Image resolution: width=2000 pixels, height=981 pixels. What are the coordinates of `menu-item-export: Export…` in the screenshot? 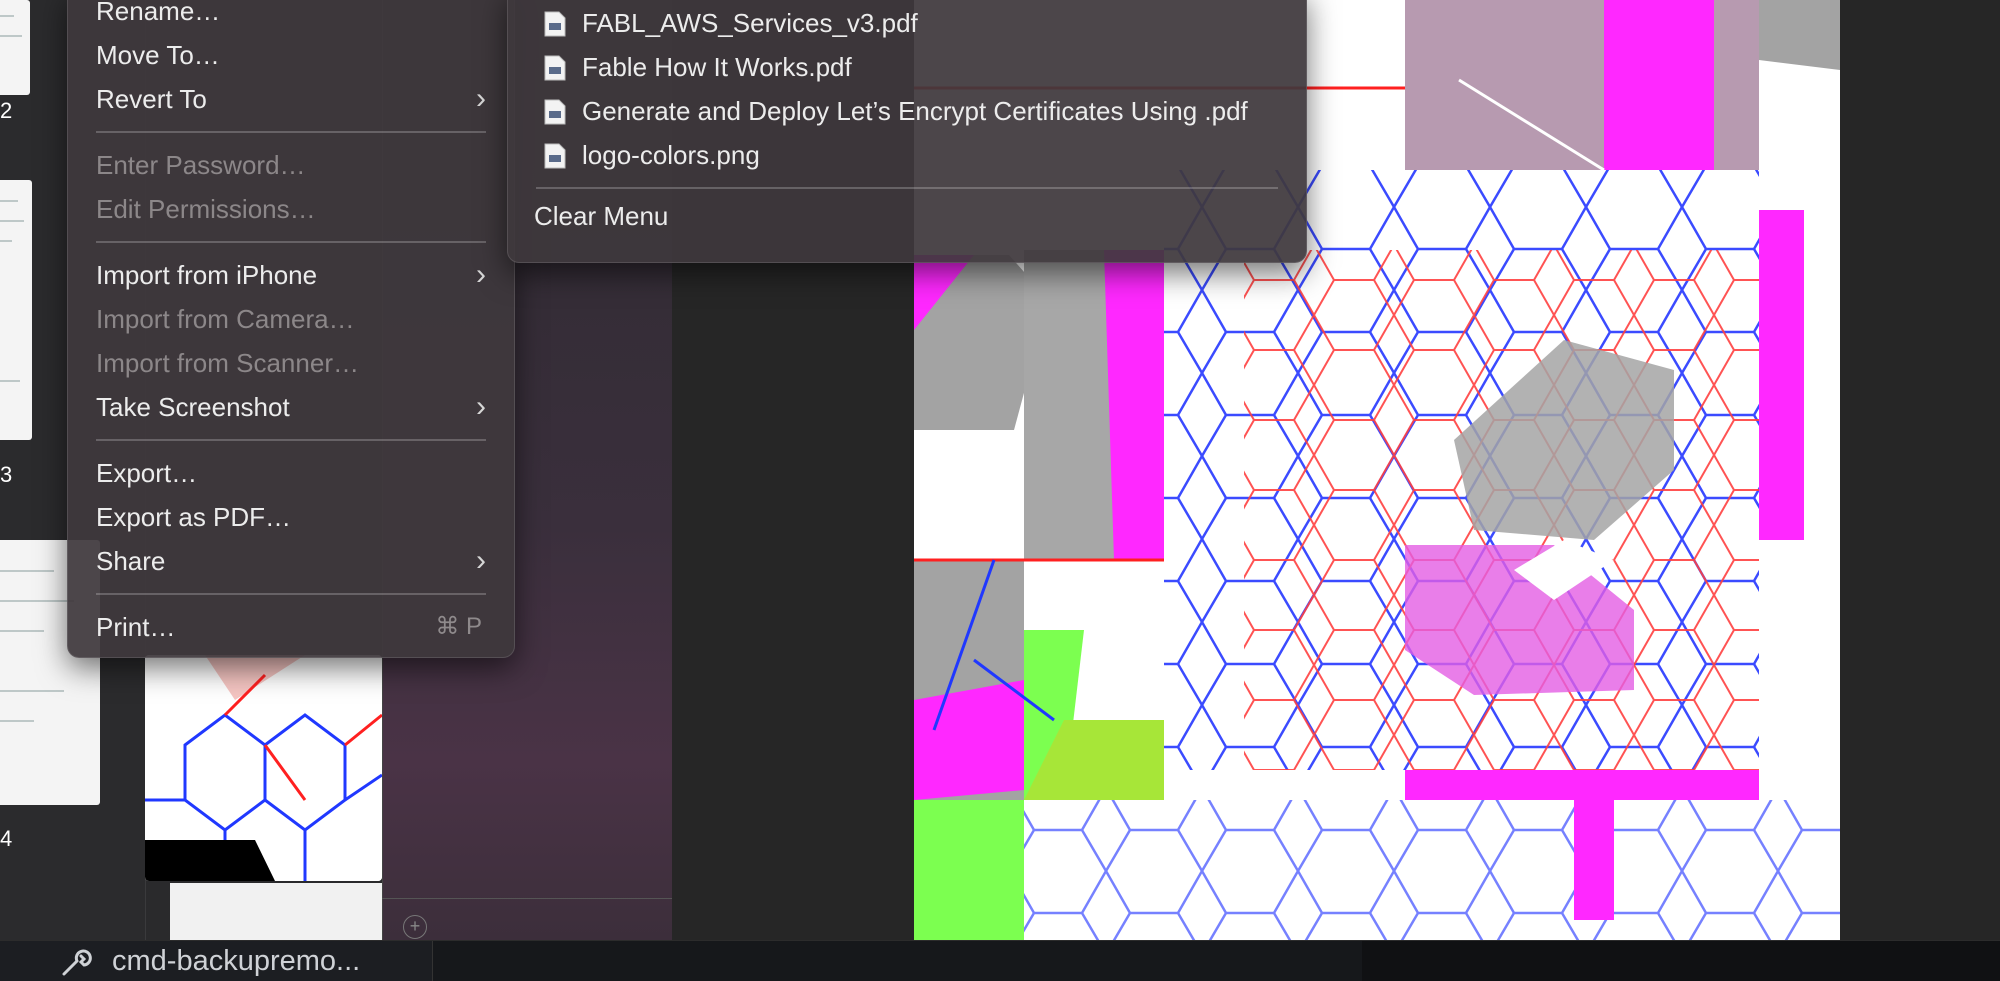 It's located at (291, 473).